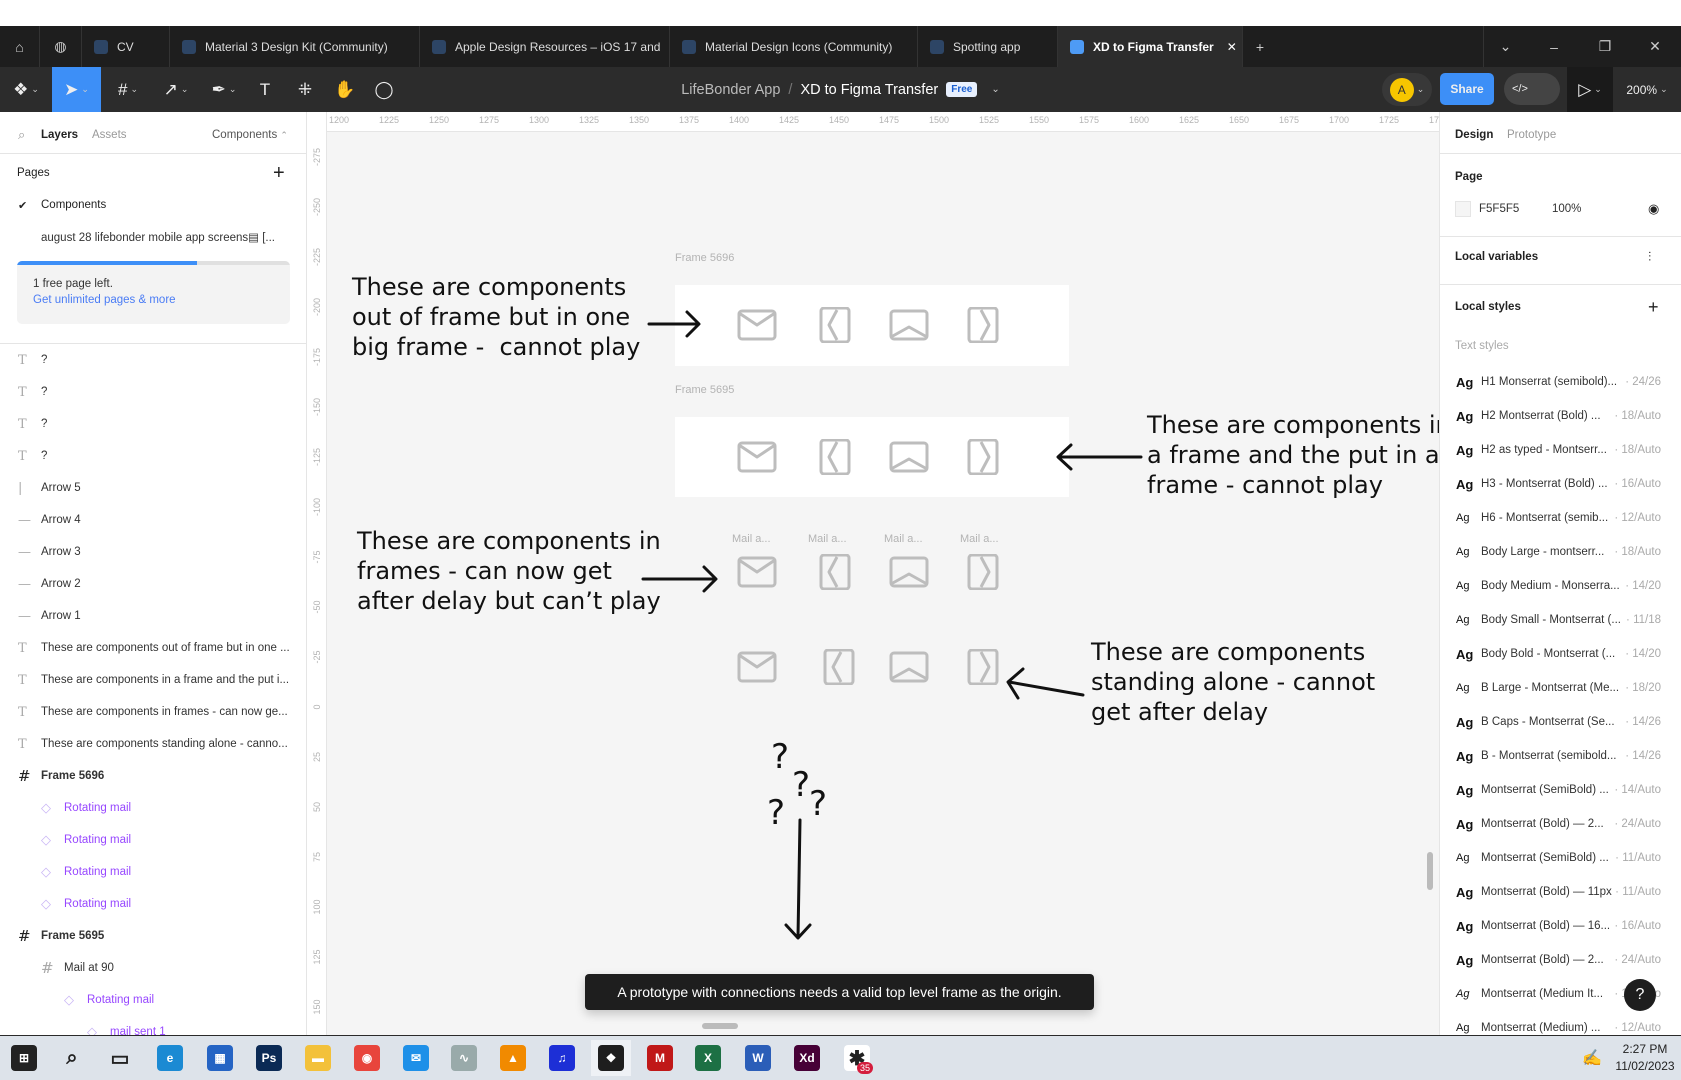 This screenshot has height=1080, width=1681. Describe the element at coordinates (367, 1058) in the screenshot. I see `taskbar-chrome: ◉` at that location.